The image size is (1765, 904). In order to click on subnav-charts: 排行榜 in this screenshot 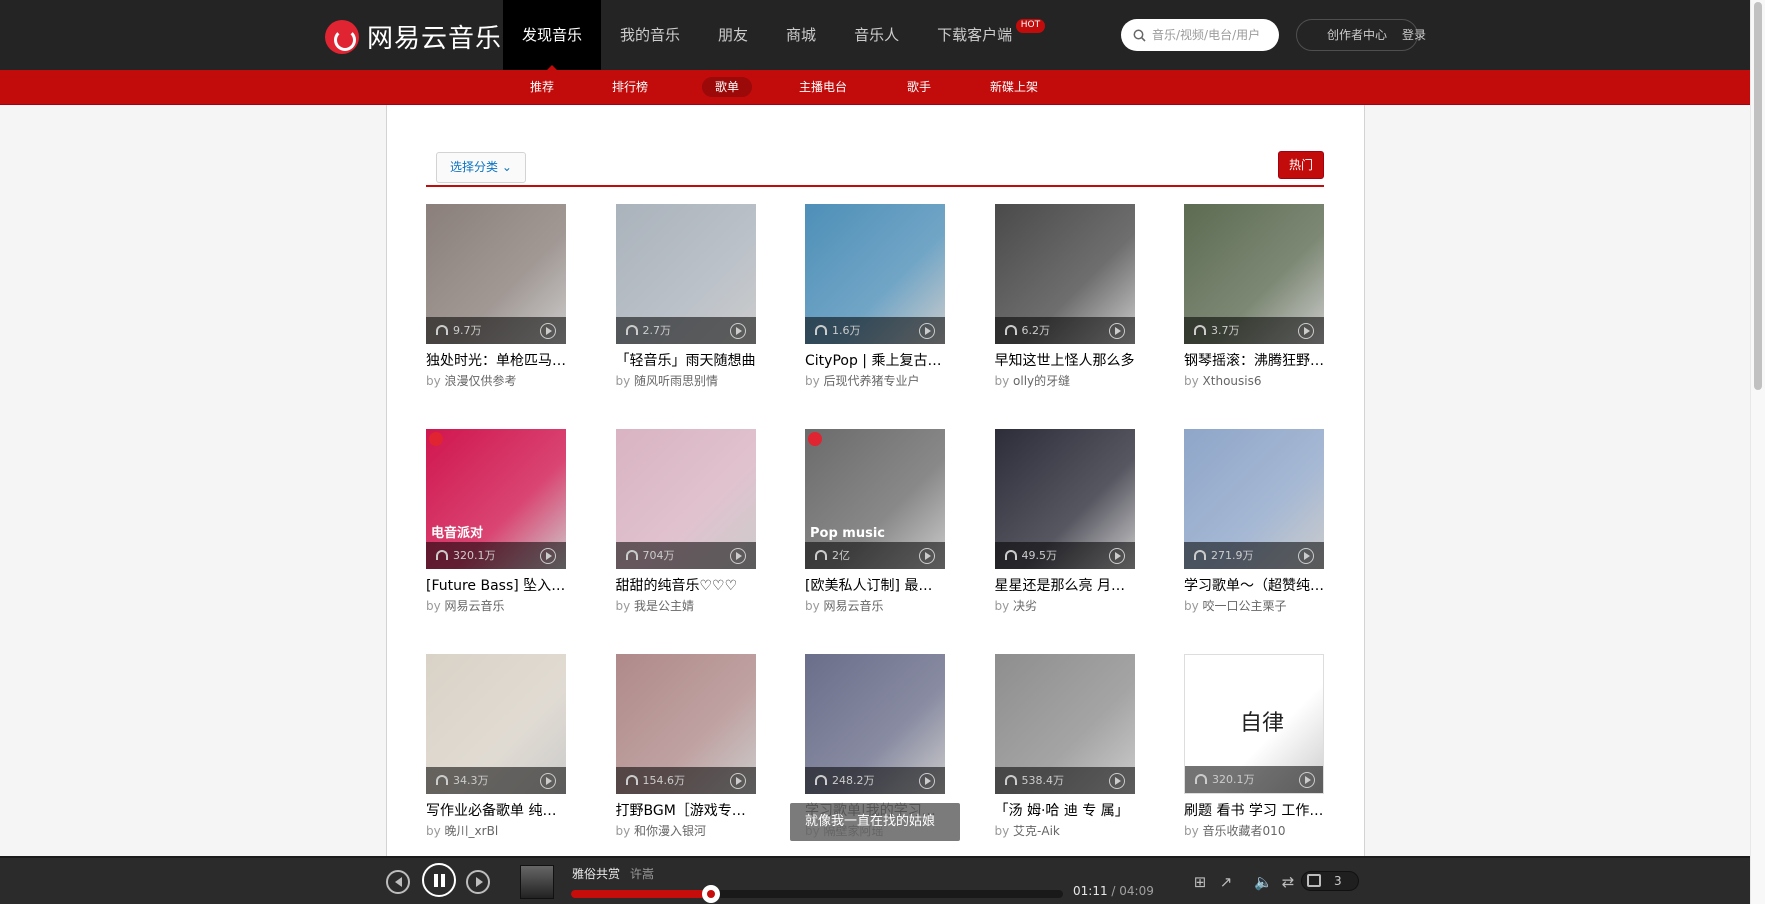, I will do `click(630, 87)`.